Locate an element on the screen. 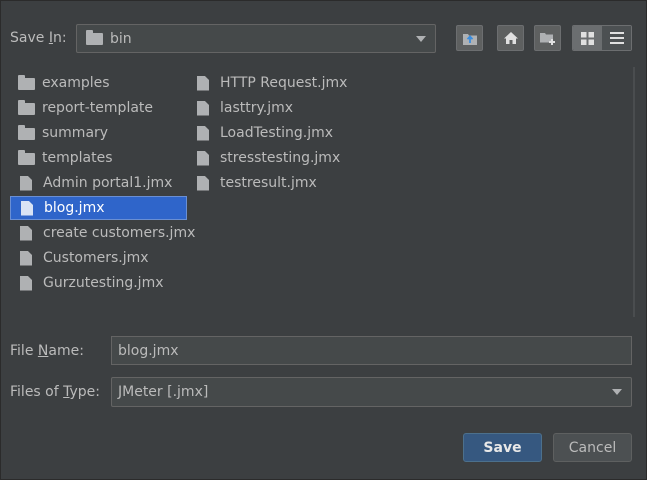  details-view-button is located at coordinates (616, 38).